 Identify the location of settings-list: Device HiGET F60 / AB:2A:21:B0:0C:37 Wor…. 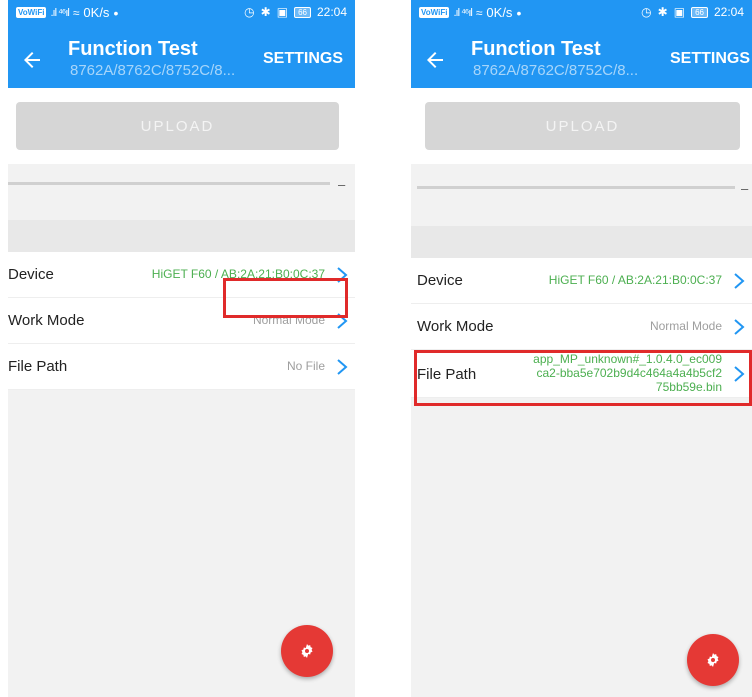
(181, 321).